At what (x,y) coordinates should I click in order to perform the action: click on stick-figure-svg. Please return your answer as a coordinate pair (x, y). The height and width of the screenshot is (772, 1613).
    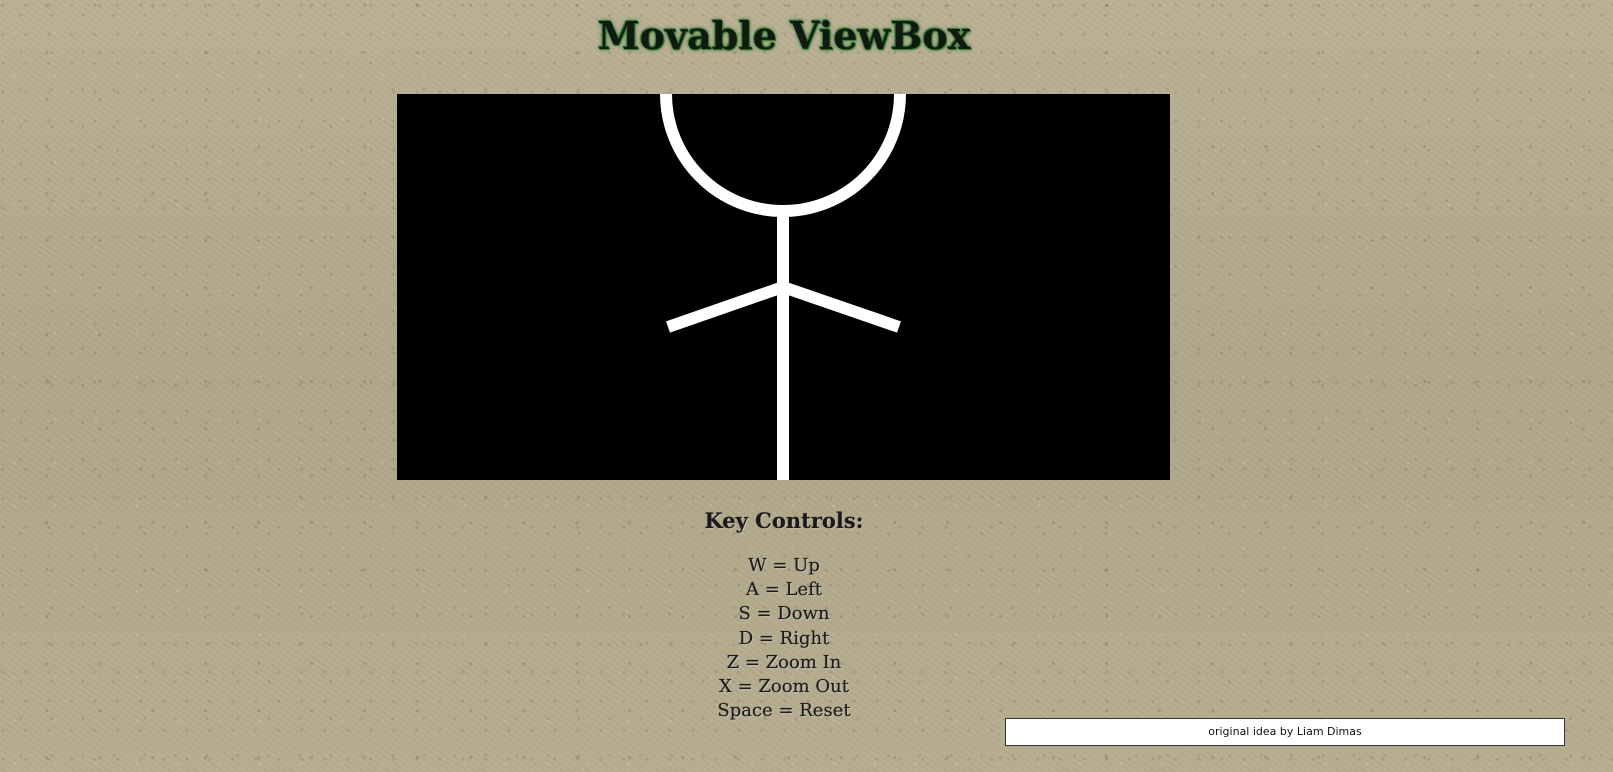
    Looking at the image, I should click on (783, 287).